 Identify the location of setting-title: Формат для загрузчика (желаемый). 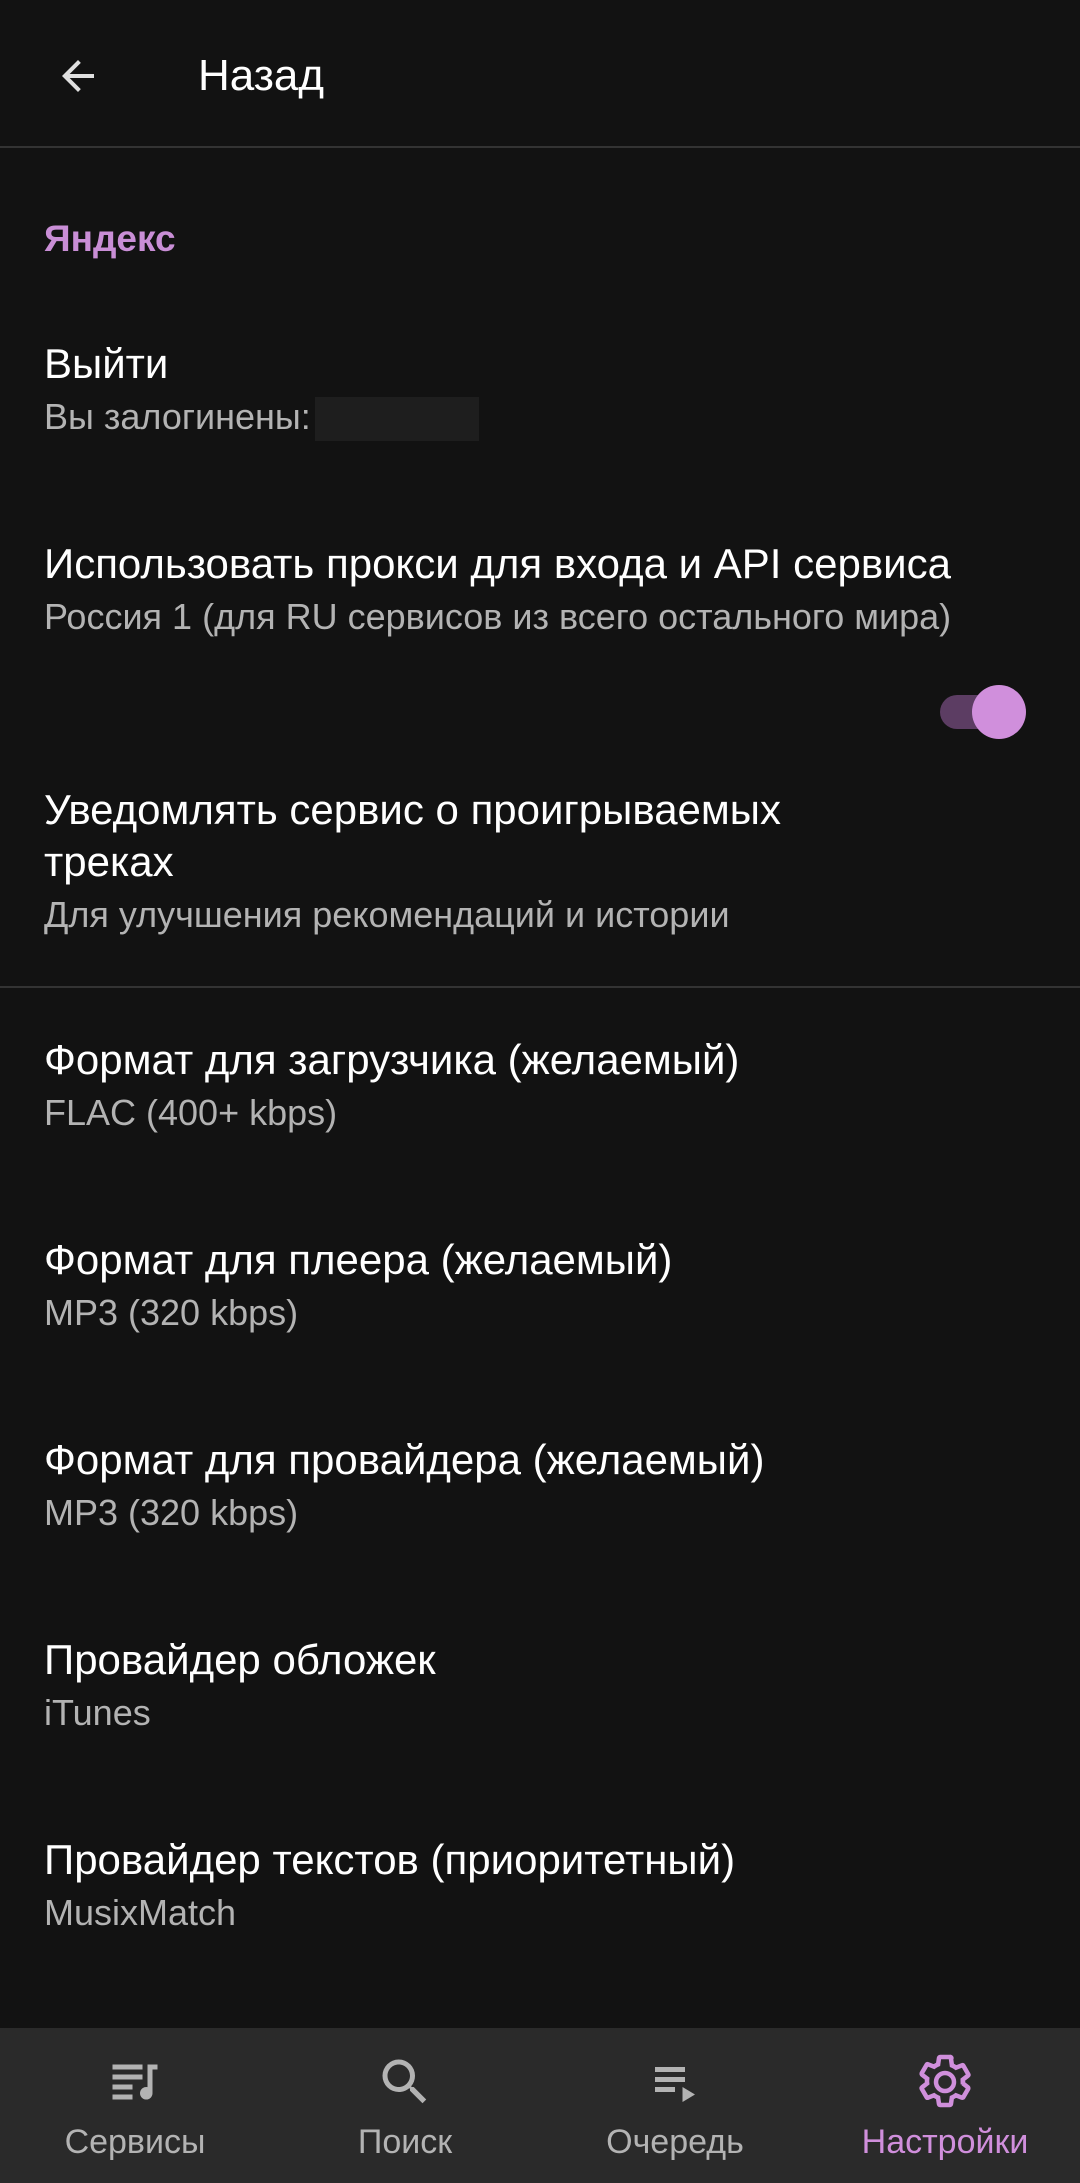
(392, 1059).